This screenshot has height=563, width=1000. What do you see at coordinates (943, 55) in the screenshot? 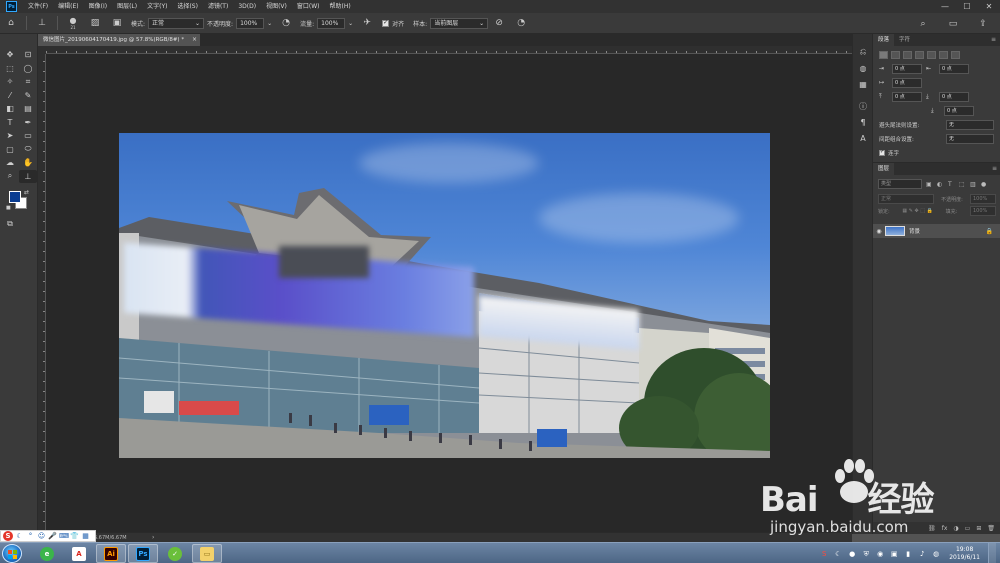
I see `justify-last-right-button` at bounding box center [943, 55].